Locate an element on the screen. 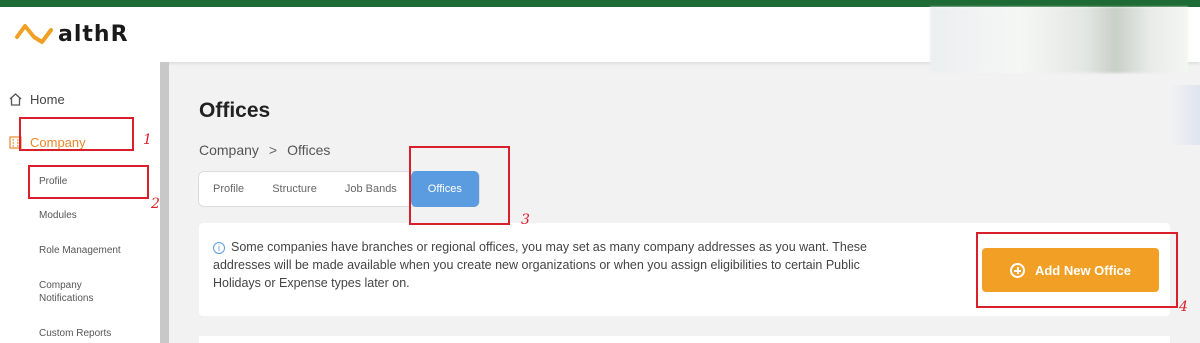 This screenshot has width=1200, height=343. sidebar-item-label: Home is located at coordinates (47, 99).